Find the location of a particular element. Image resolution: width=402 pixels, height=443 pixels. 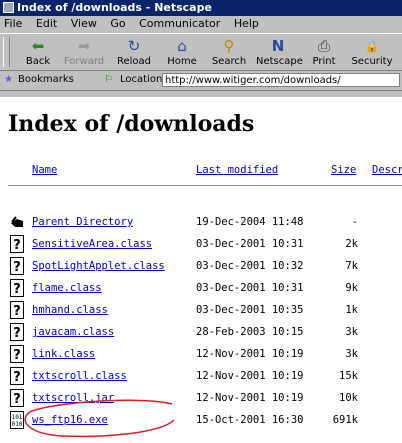

printer-icon: ⎙ is located at coordinates (323, 46).